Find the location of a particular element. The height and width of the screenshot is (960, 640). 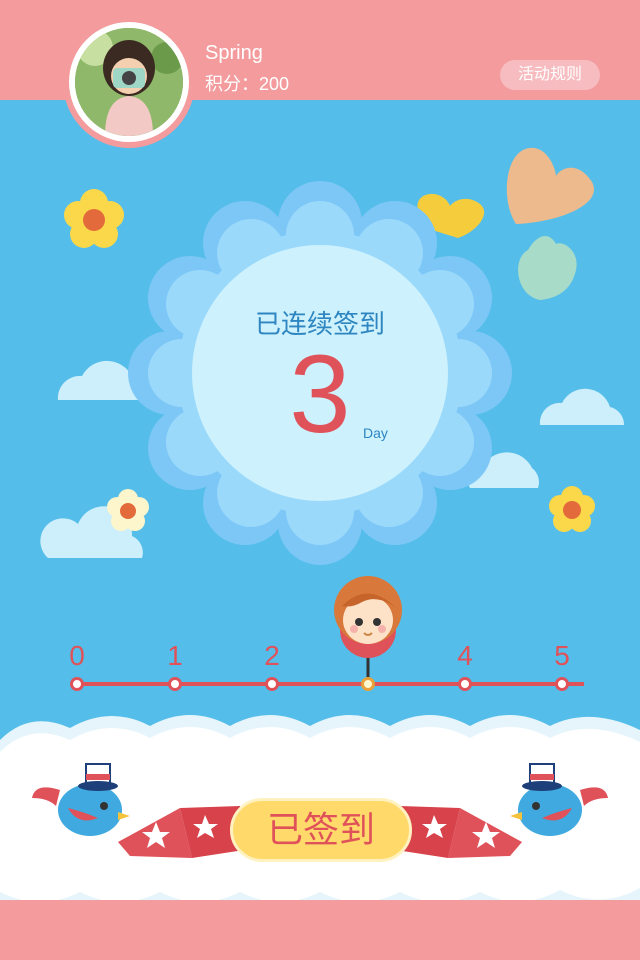

avatar-photo is located at coordinates (129, 82).